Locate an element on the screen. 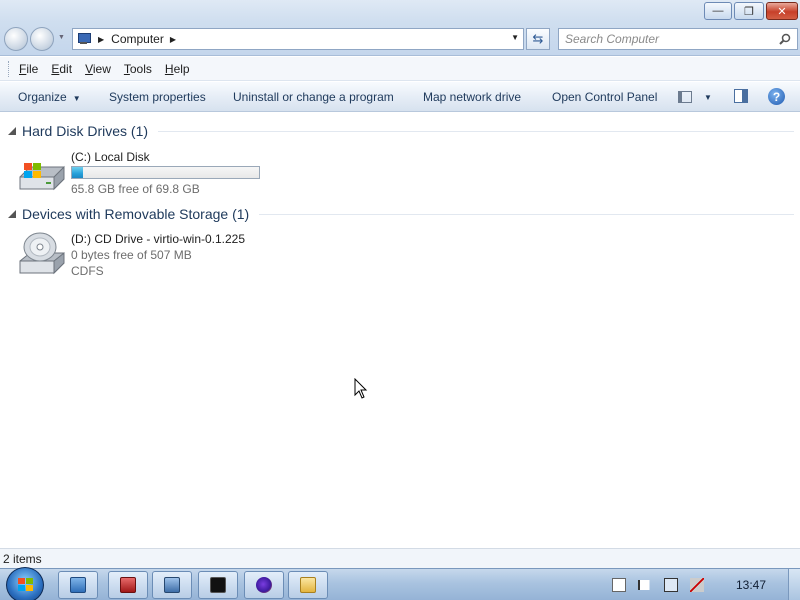 This screenshot has width=800, height=600. preview-pane-button is located at coordinates (741, 96).